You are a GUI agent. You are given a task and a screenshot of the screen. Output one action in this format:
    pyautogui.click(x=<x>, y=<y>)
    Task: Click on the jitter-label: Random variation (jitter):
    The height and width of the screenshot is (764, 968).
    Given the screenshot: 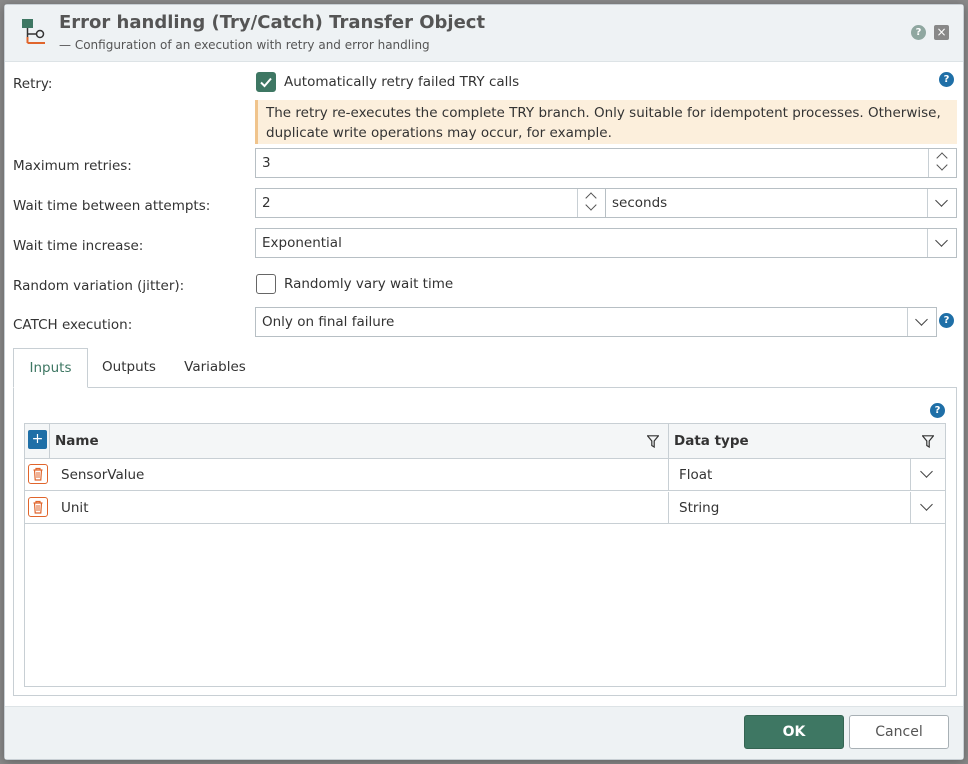 What is the action you would take?
    pyautogui.click(x=99, y=286)
    